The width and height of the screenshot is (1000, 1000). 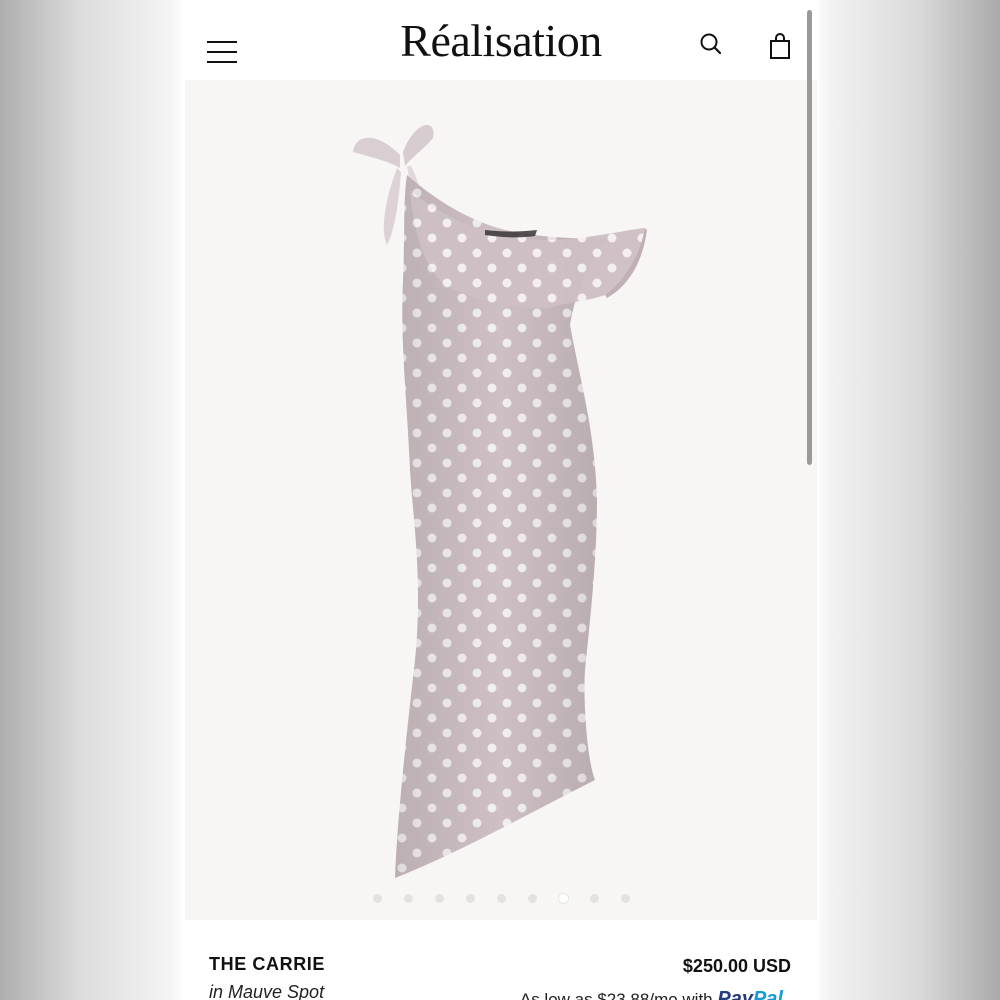 I want to click on carousel-dot-active, so click(x=563, y=898).